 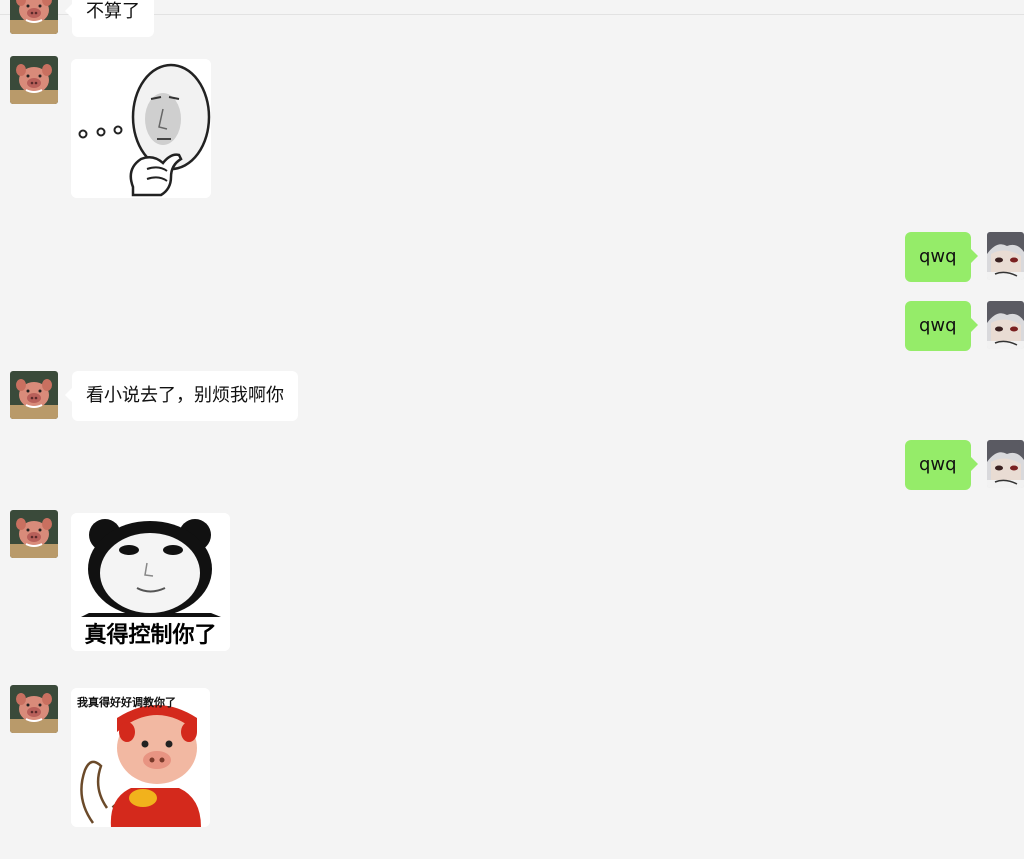 I want to click on sticker-cartoon-pig-whip: 我真得好好调教你了, so click(x=140, y=757).